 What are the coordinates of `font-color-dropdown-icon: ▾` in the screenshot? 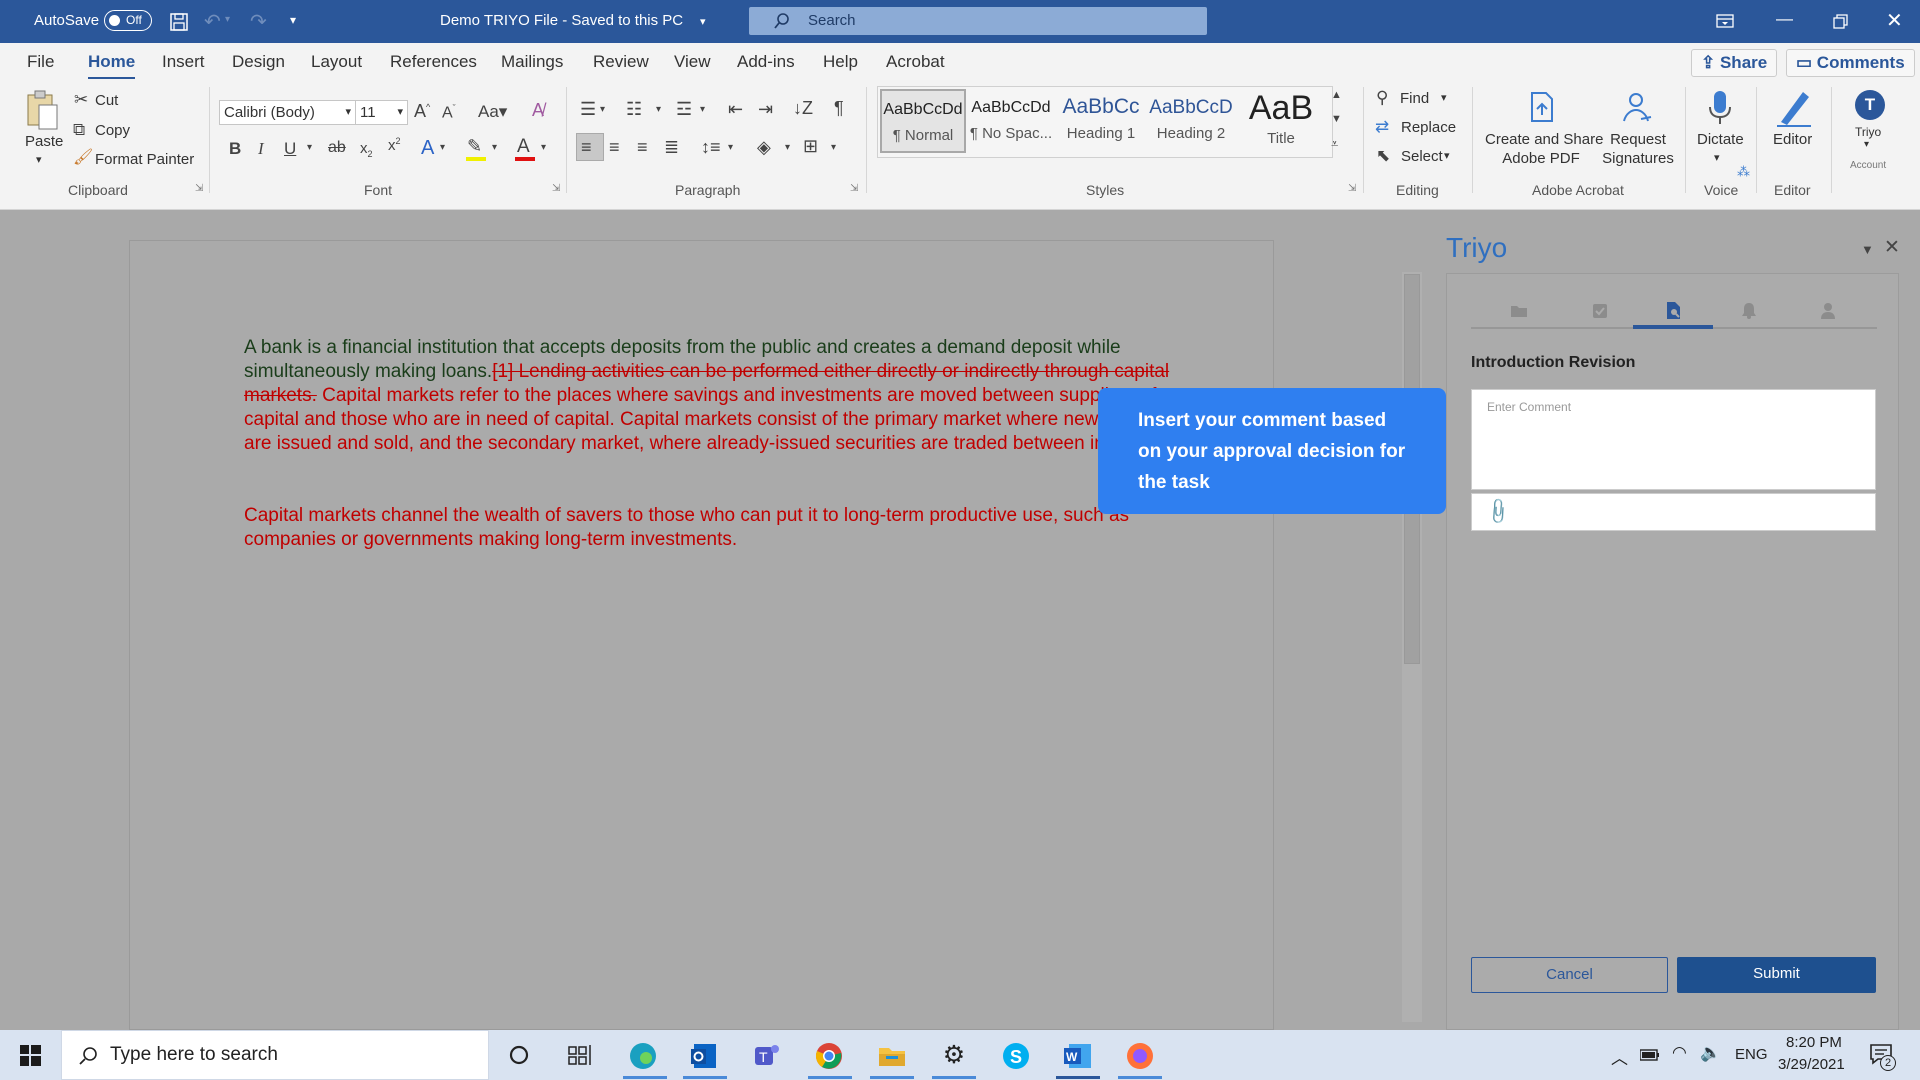 It's located at (543, 148).